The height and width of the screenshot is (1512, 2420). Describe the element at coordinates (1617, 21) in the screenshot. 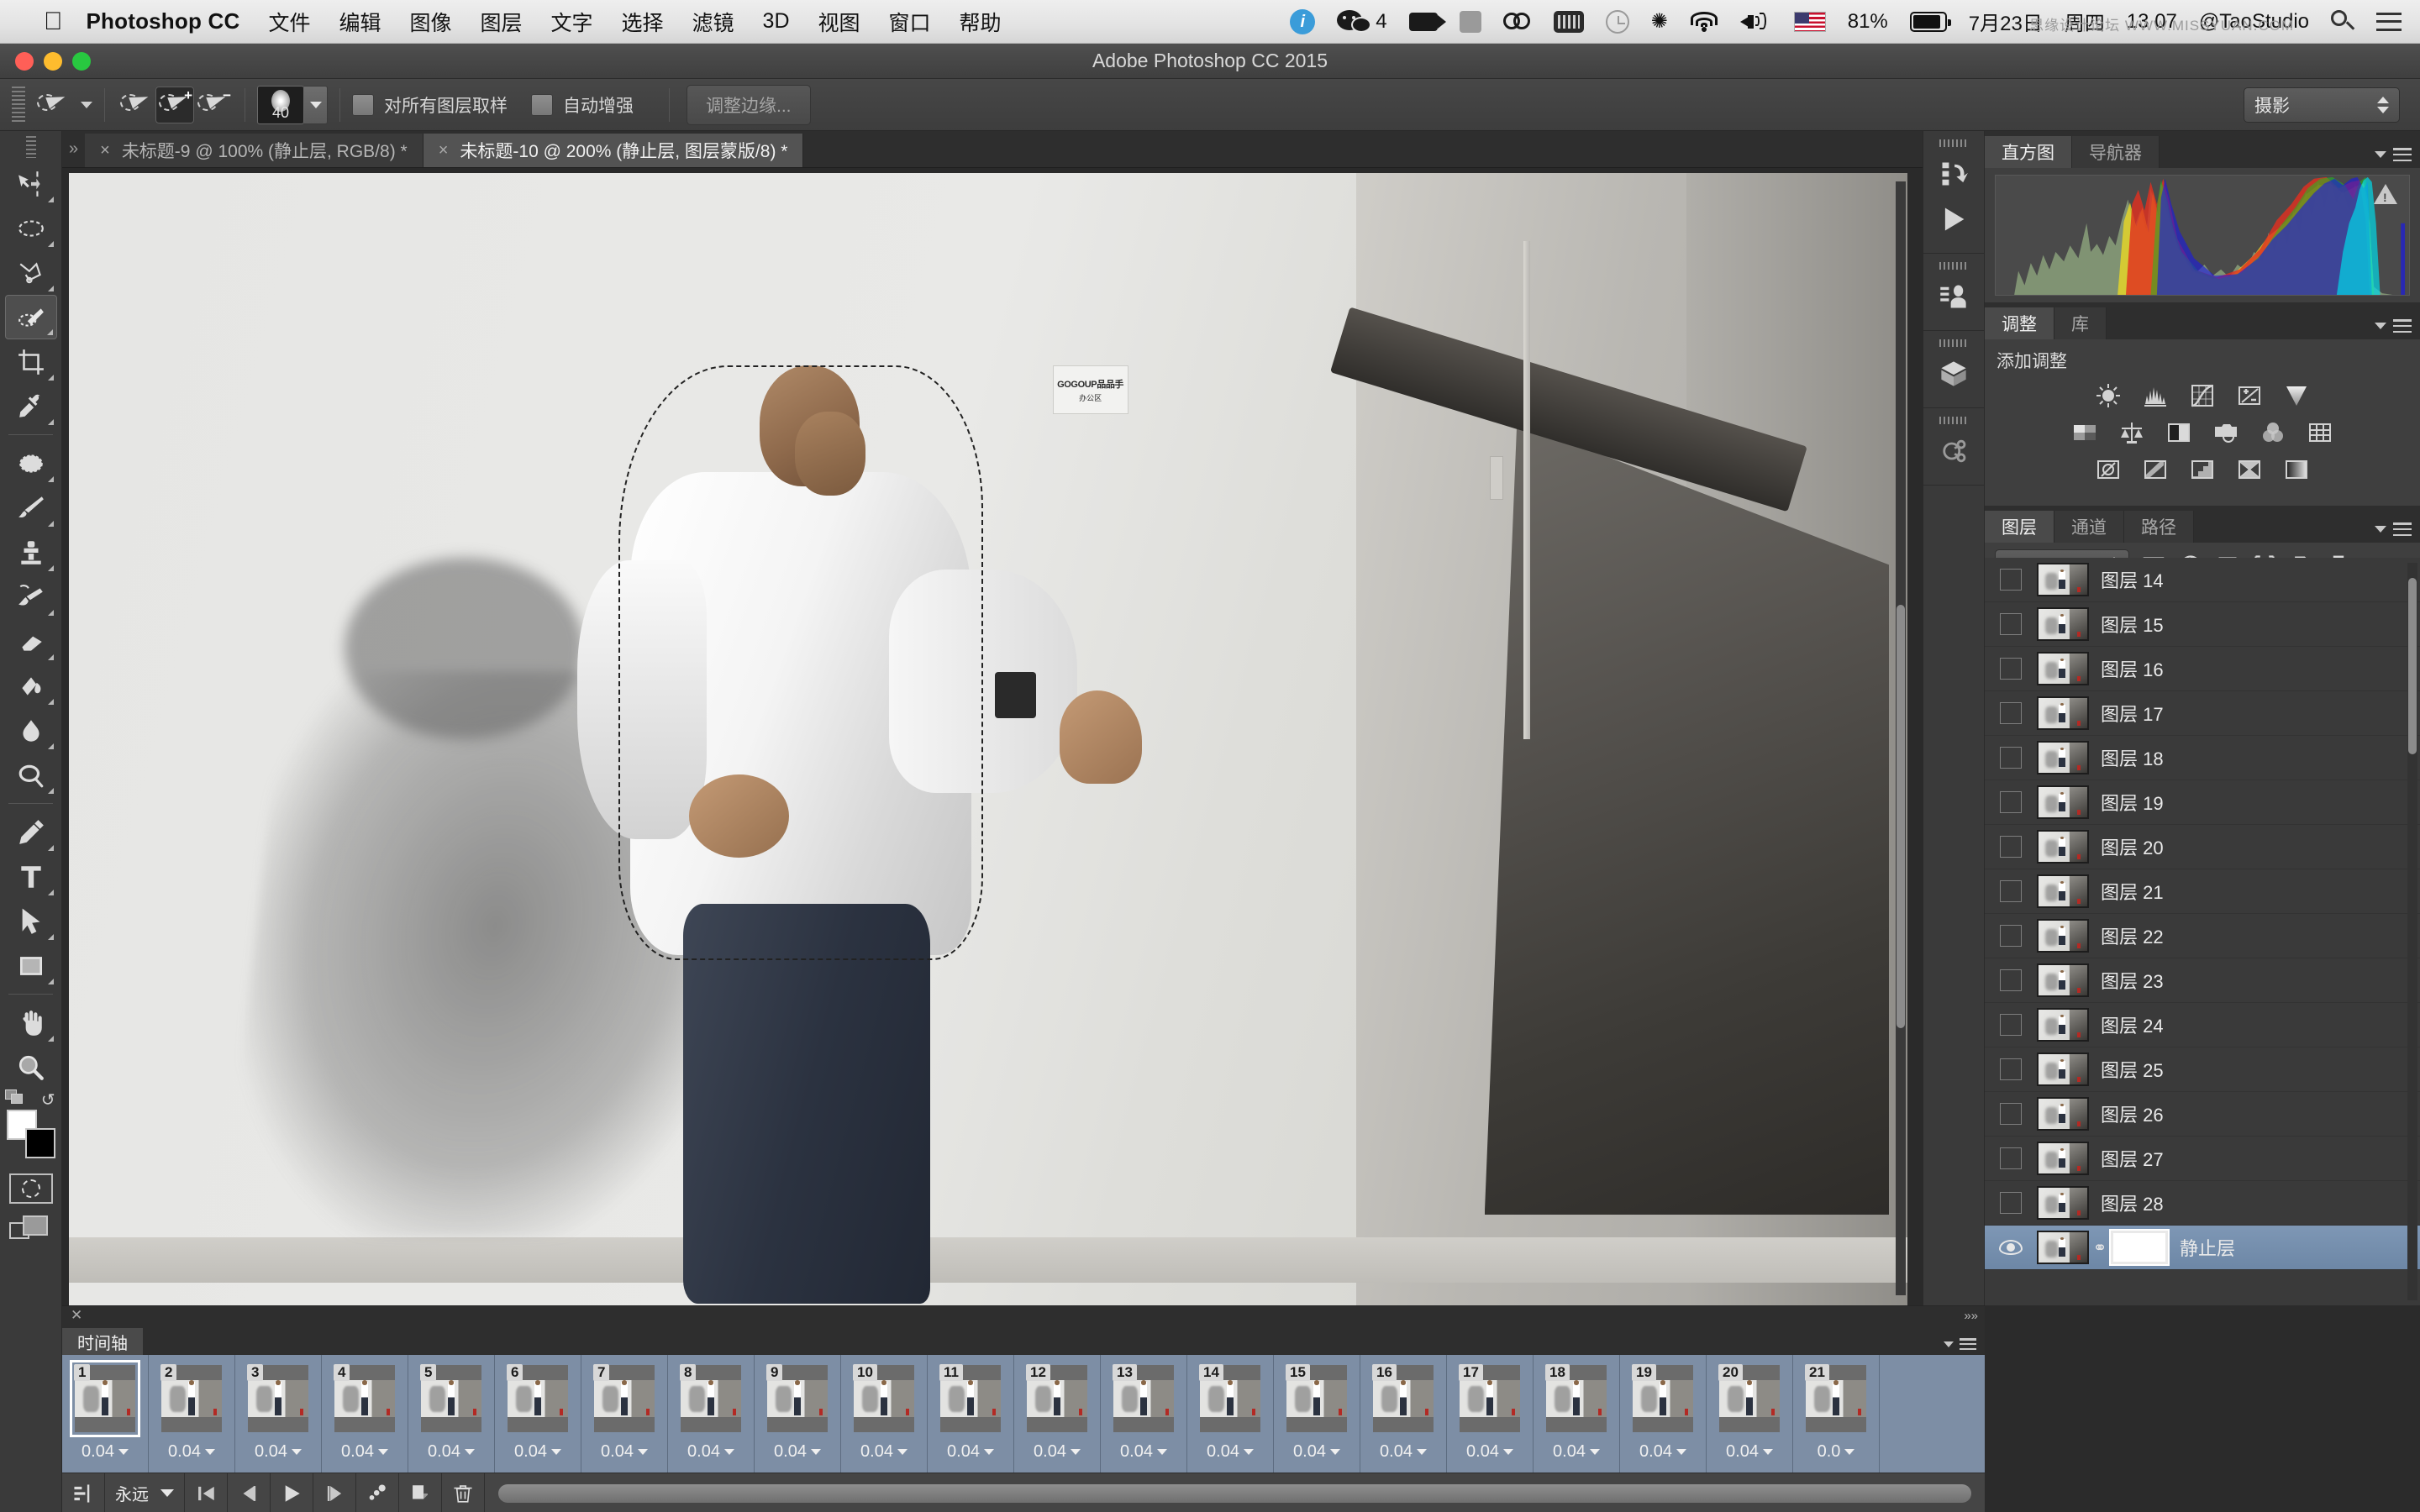

I see `time-machine-icon` at that location.